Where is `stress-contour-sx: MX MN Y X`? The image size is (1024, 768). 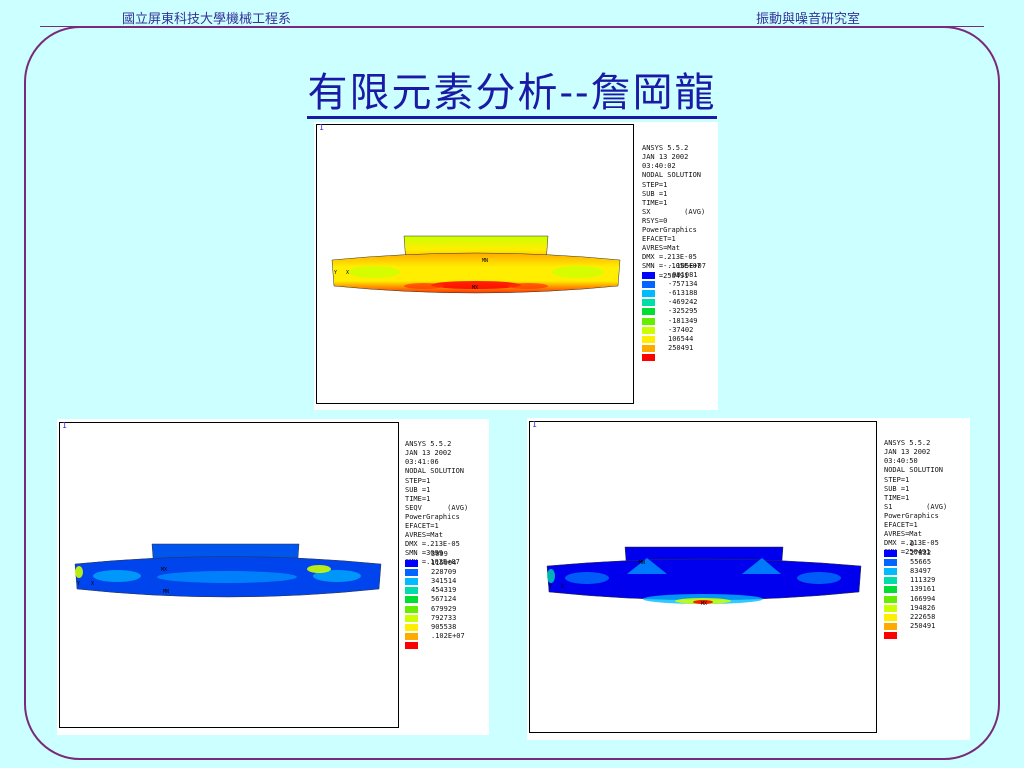 stress-contour-sx: MX MN Y X is located at coordinates (476, 264).